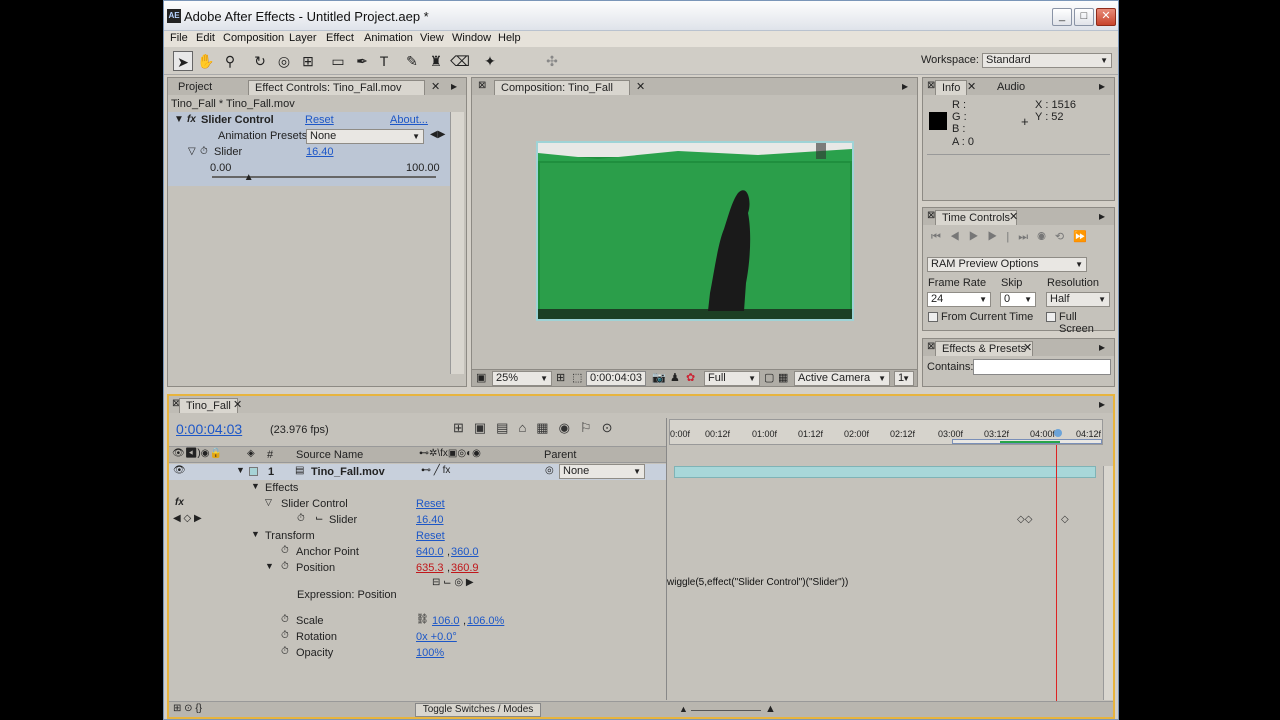  I want to click on region-of-interest-icon: ▢, so click(769, 377).